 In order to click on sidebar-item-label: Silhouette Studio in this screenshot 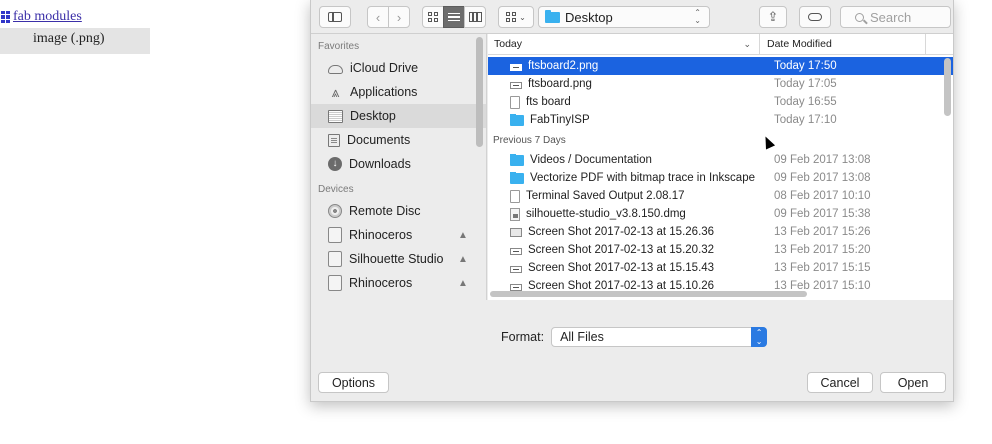, I will do `click(396, 259)`.